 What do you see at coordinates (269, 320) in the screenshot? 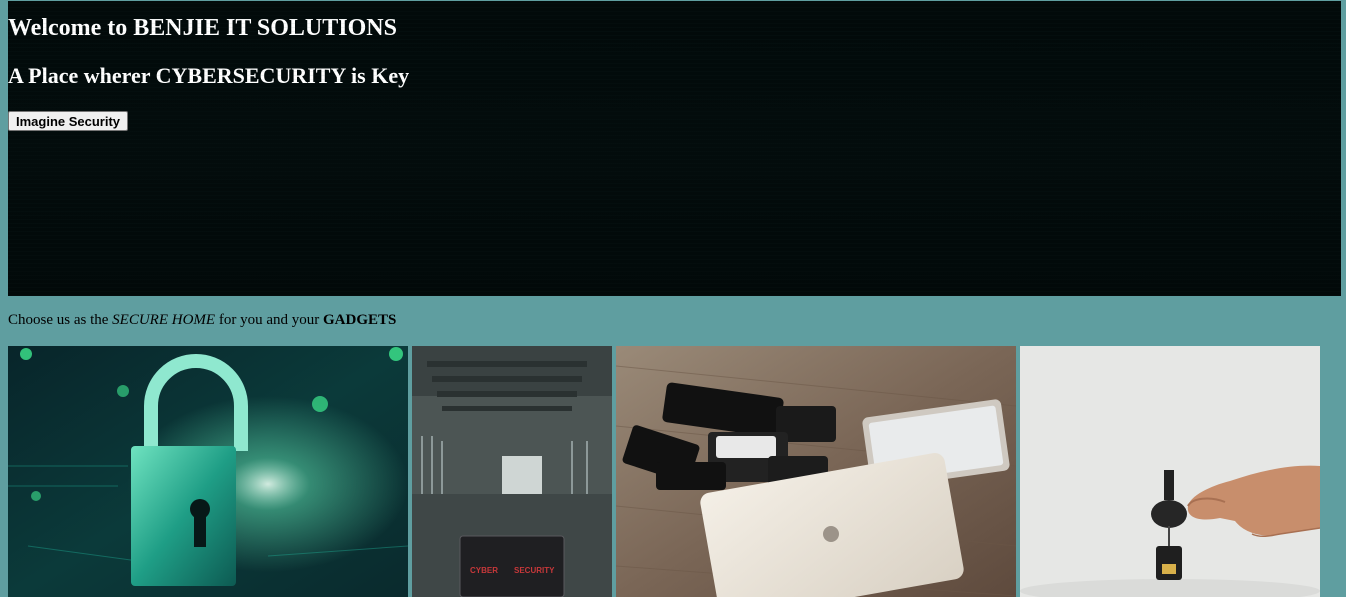
I see `tagline-middle: for you and your` at bounding box center [269, 320].